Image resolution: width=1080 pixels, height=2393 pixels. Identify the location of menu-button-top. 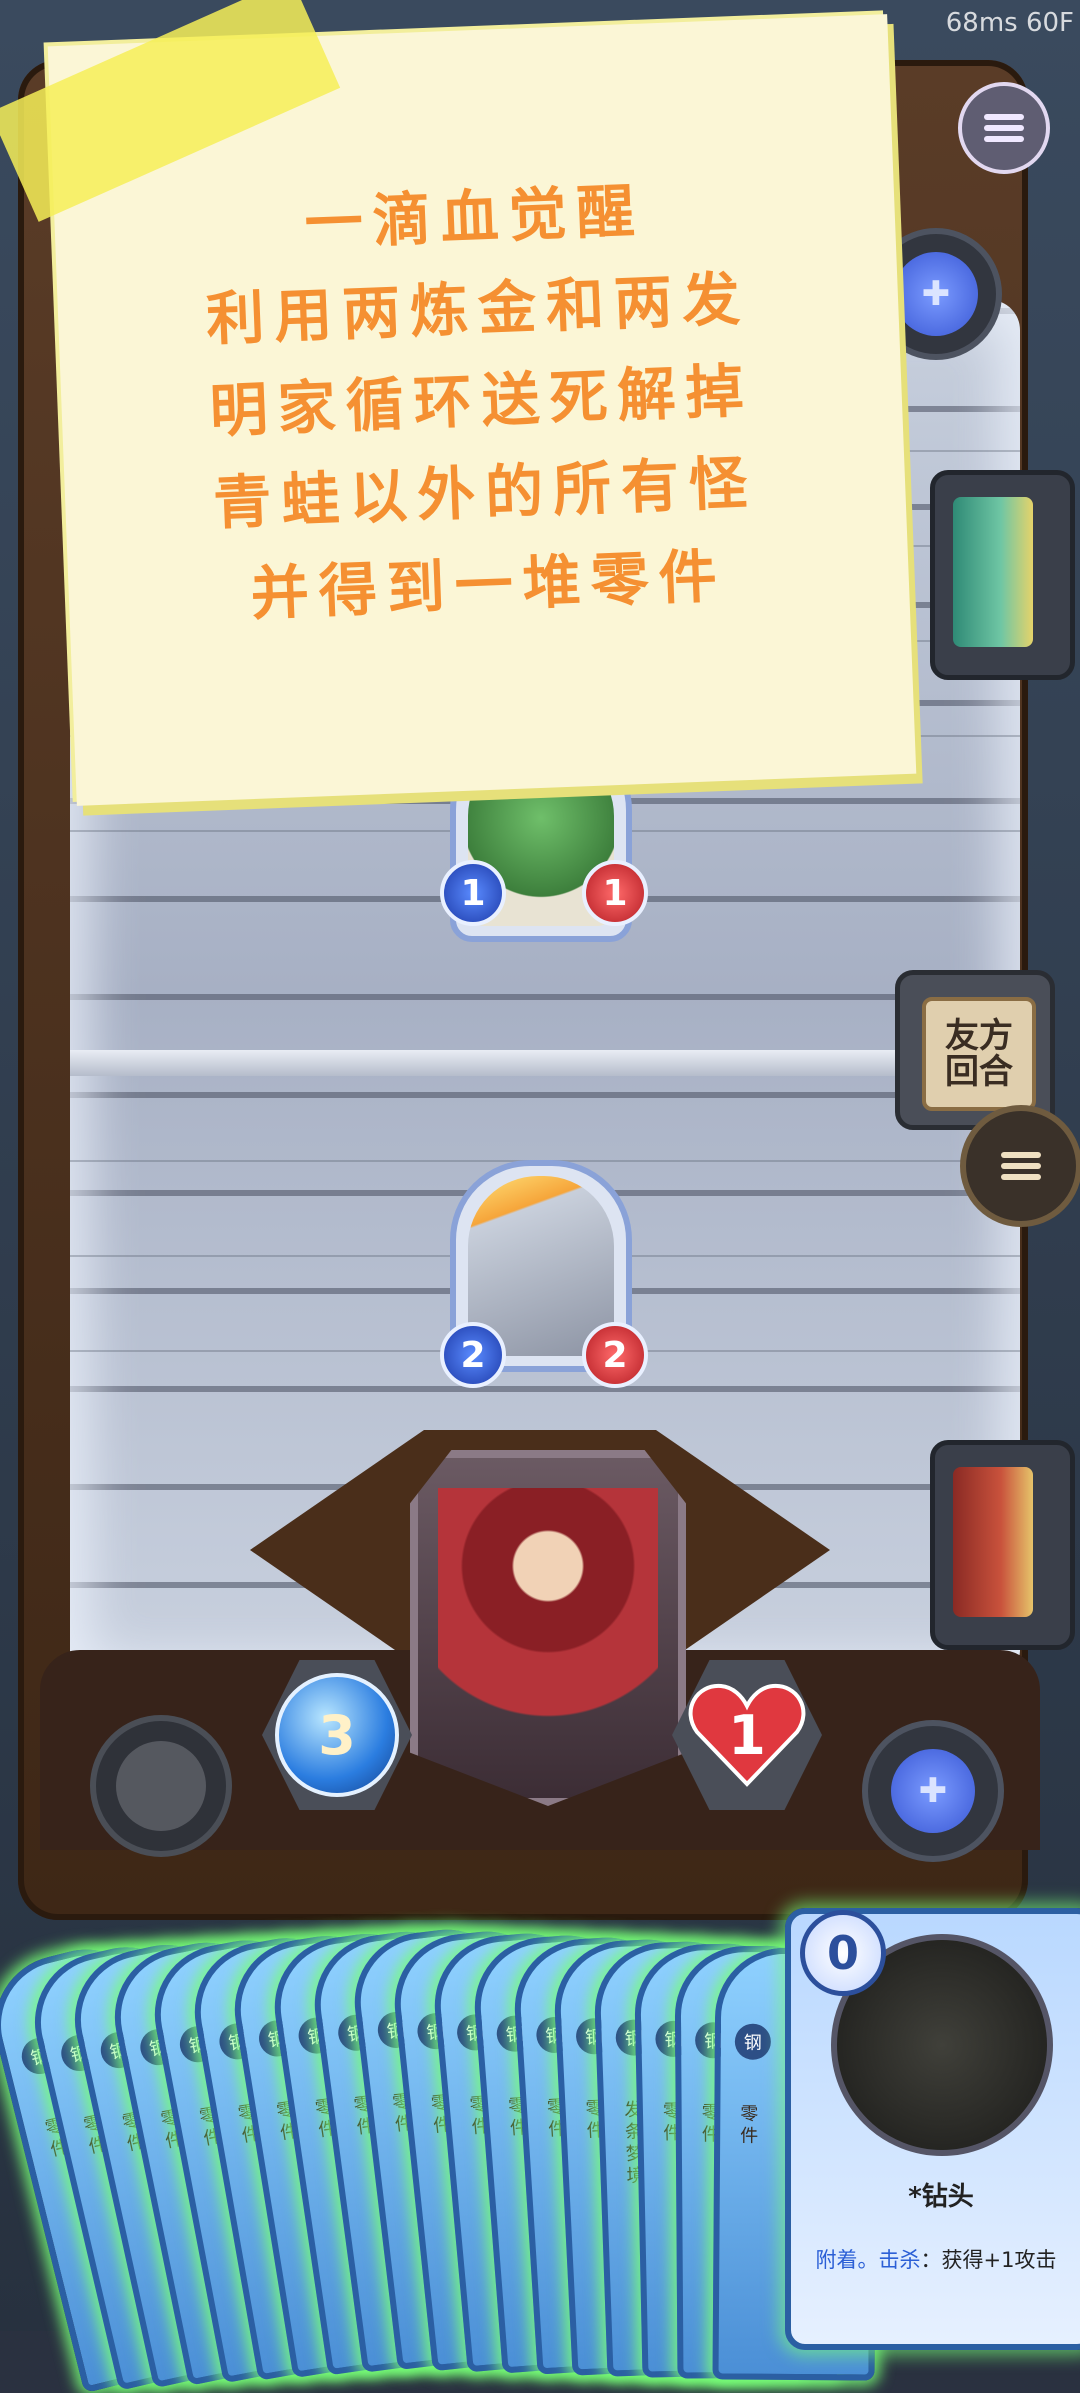
(1004, 128).